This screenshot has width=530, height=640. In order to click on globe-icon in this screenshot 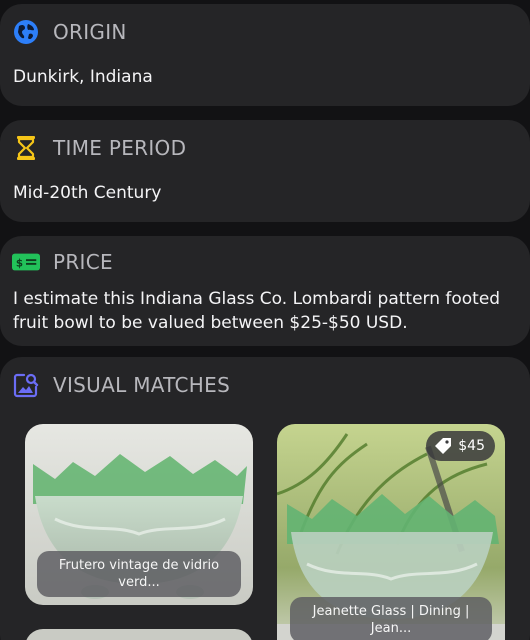, I will do `click(26, 32)`.